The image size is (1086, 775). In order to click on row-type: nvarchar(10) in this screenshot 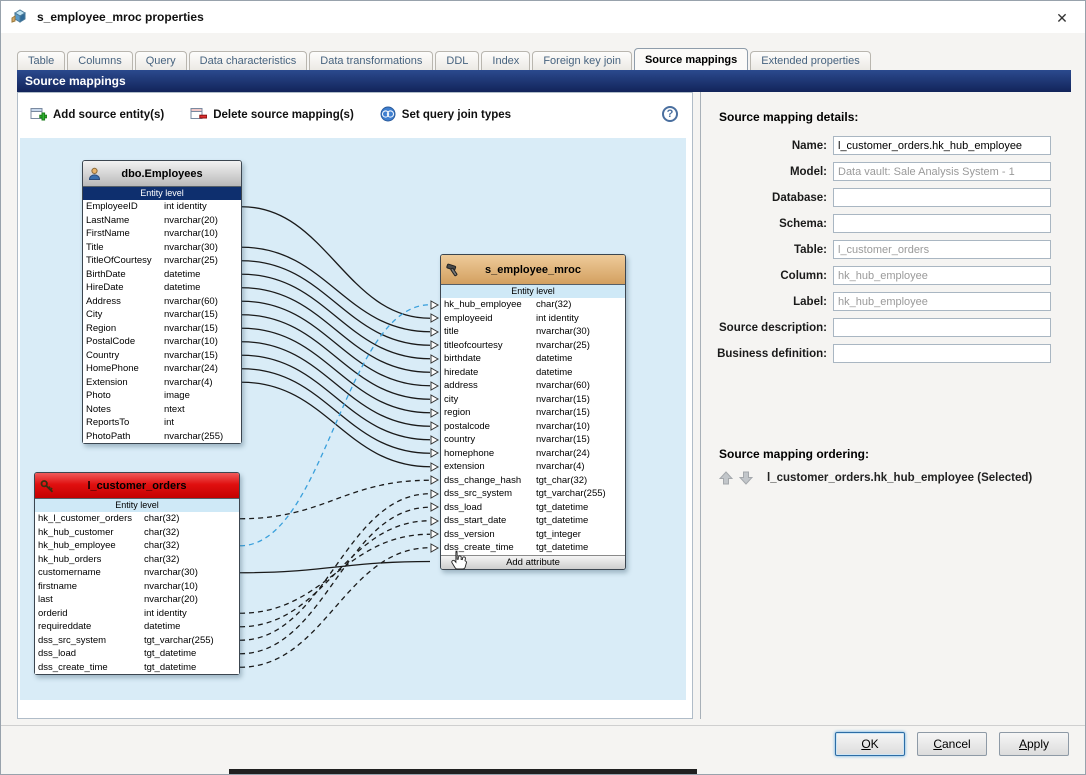, I will do `click(171, 586)`.